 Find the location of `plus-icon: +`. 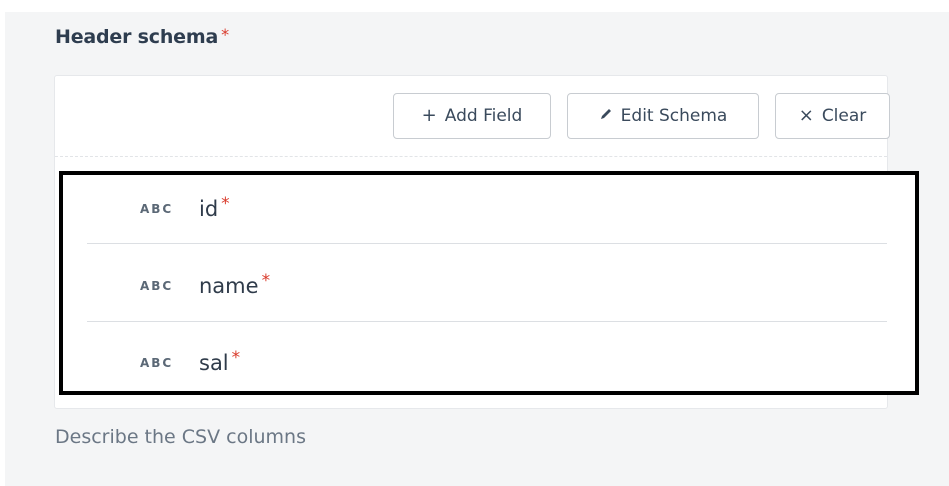

plus-icon: + is located at coordinates (429, 115).